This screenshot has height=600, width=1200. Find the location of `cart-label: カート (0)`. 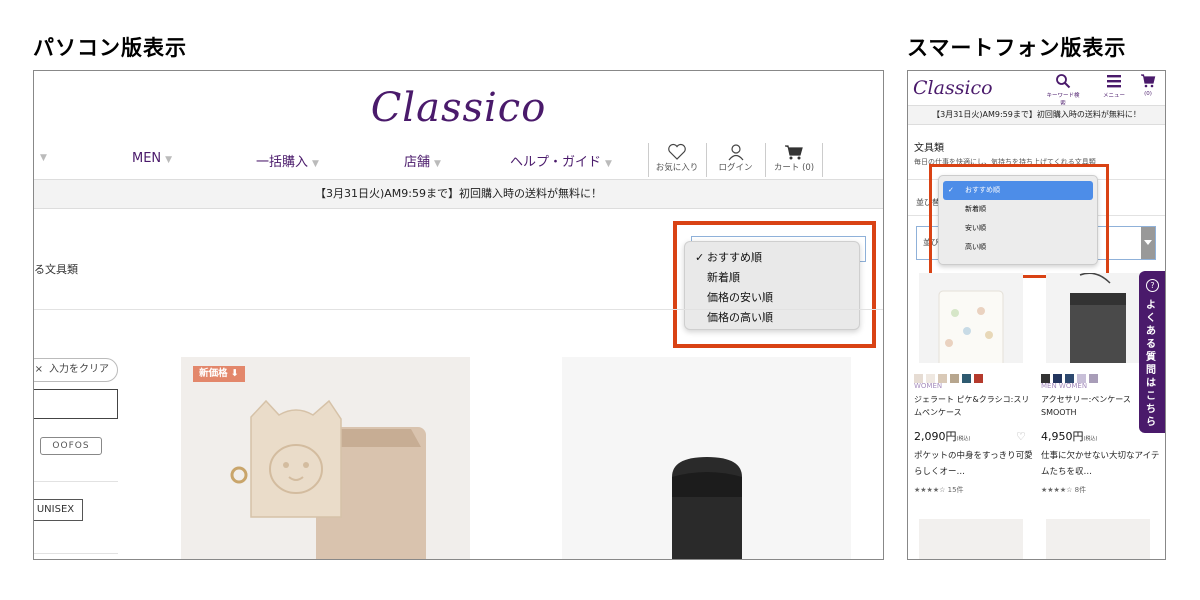

cart-label: カート (0) is located at coordinates (794, 168).